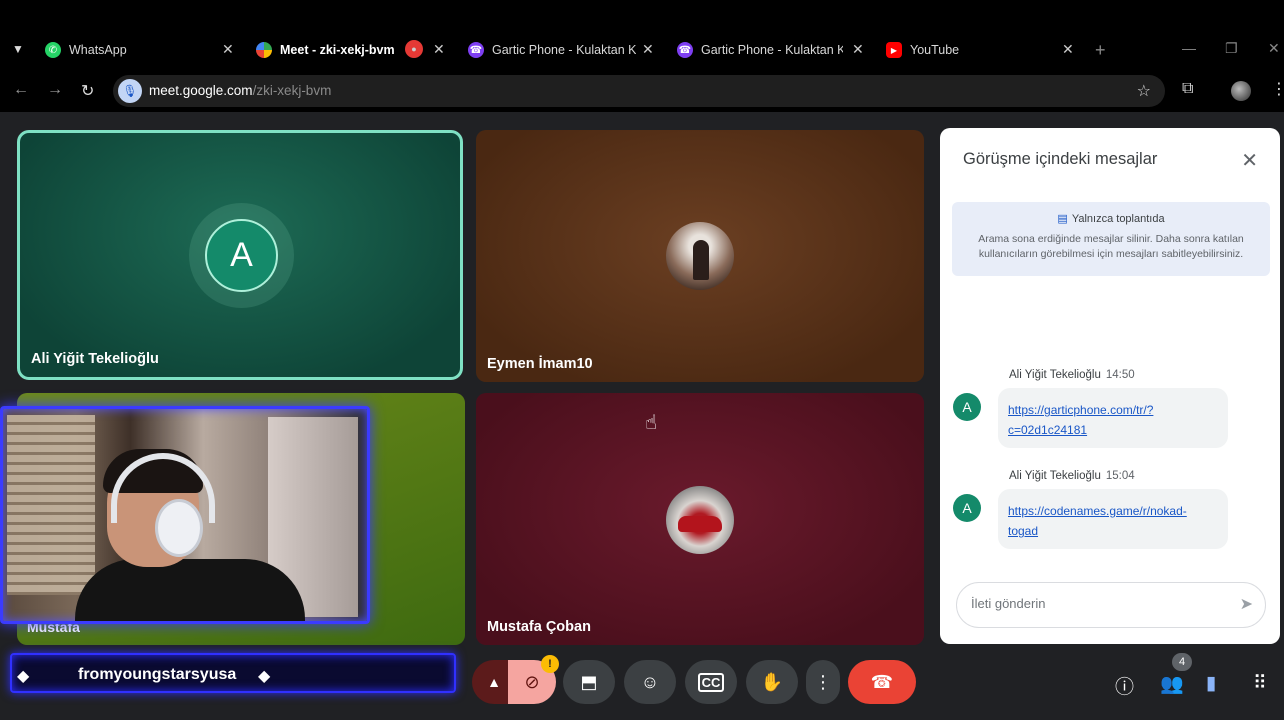 The height and width of the screenshot is (720, 1284). Describe the element at coordinates (1231, 48) in the screenshot. I see `restore-icon: ❐` at that location.